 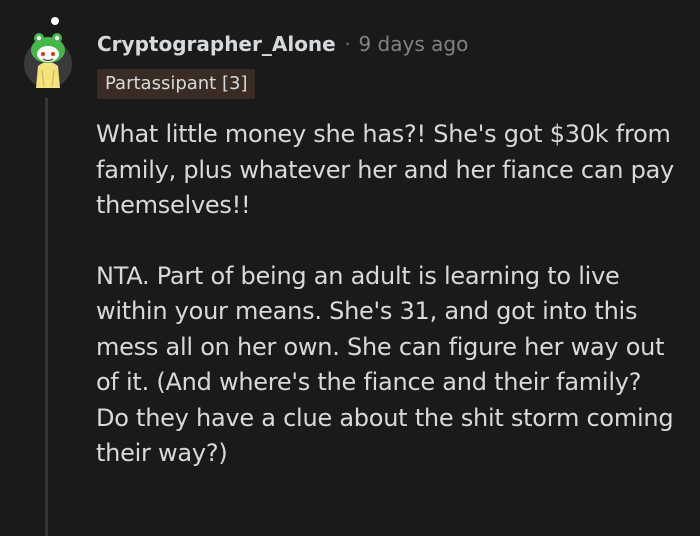 What do you see at coordinates (176, 84) in the screenshot?
I see `user-flair: Partassipant [3]` at bounding box center [176, 84].